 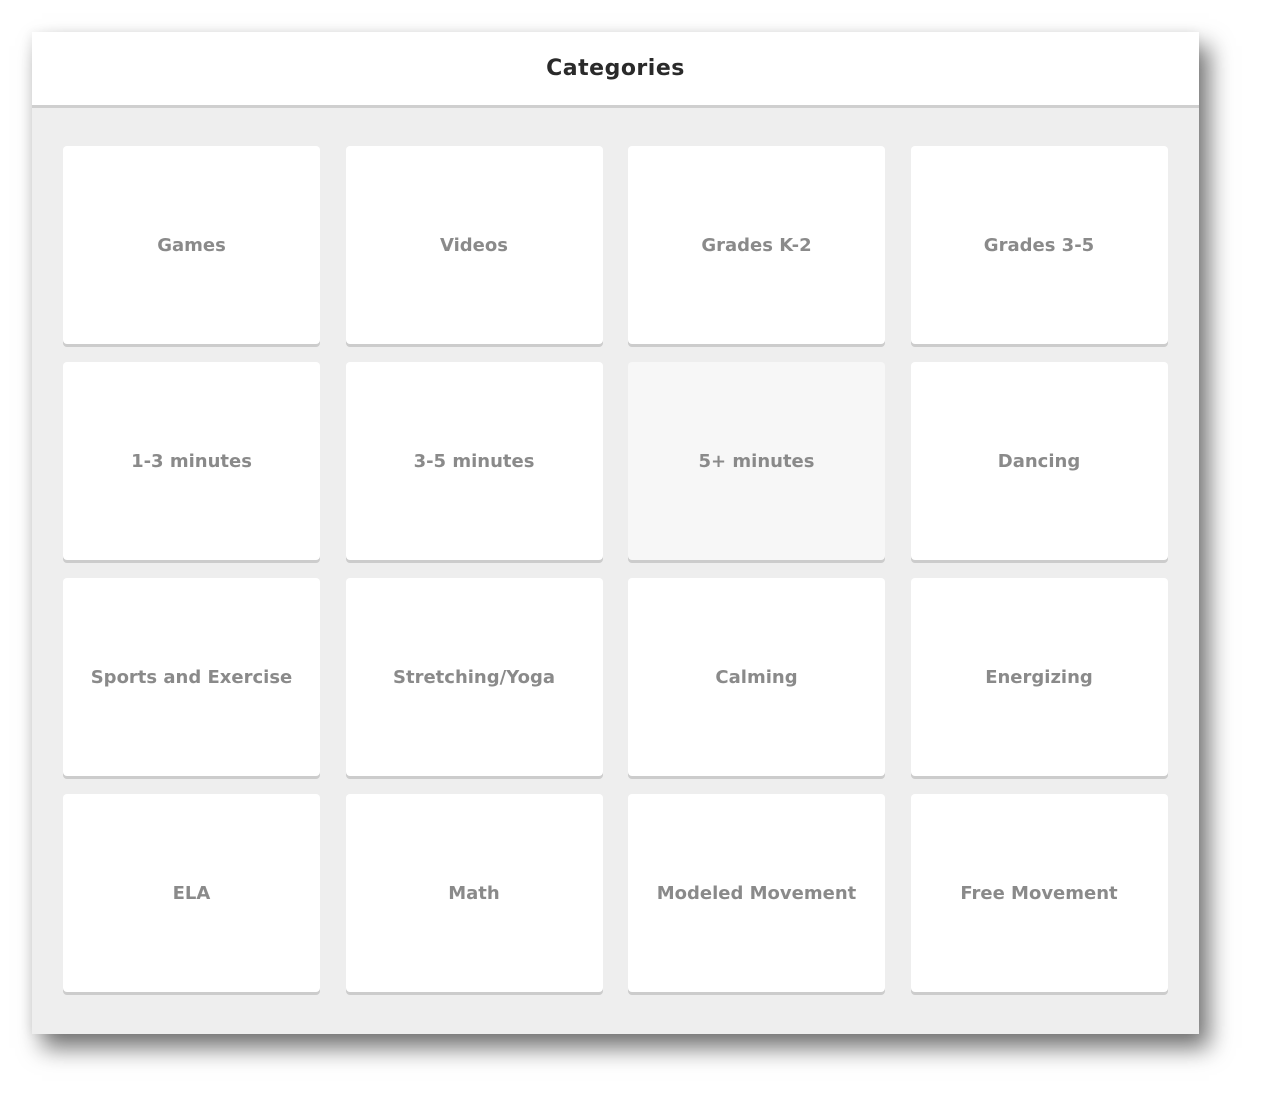 I want to click on category-tile-1-3-minutes: 1-3 minutes, so click(x=191, y=461).